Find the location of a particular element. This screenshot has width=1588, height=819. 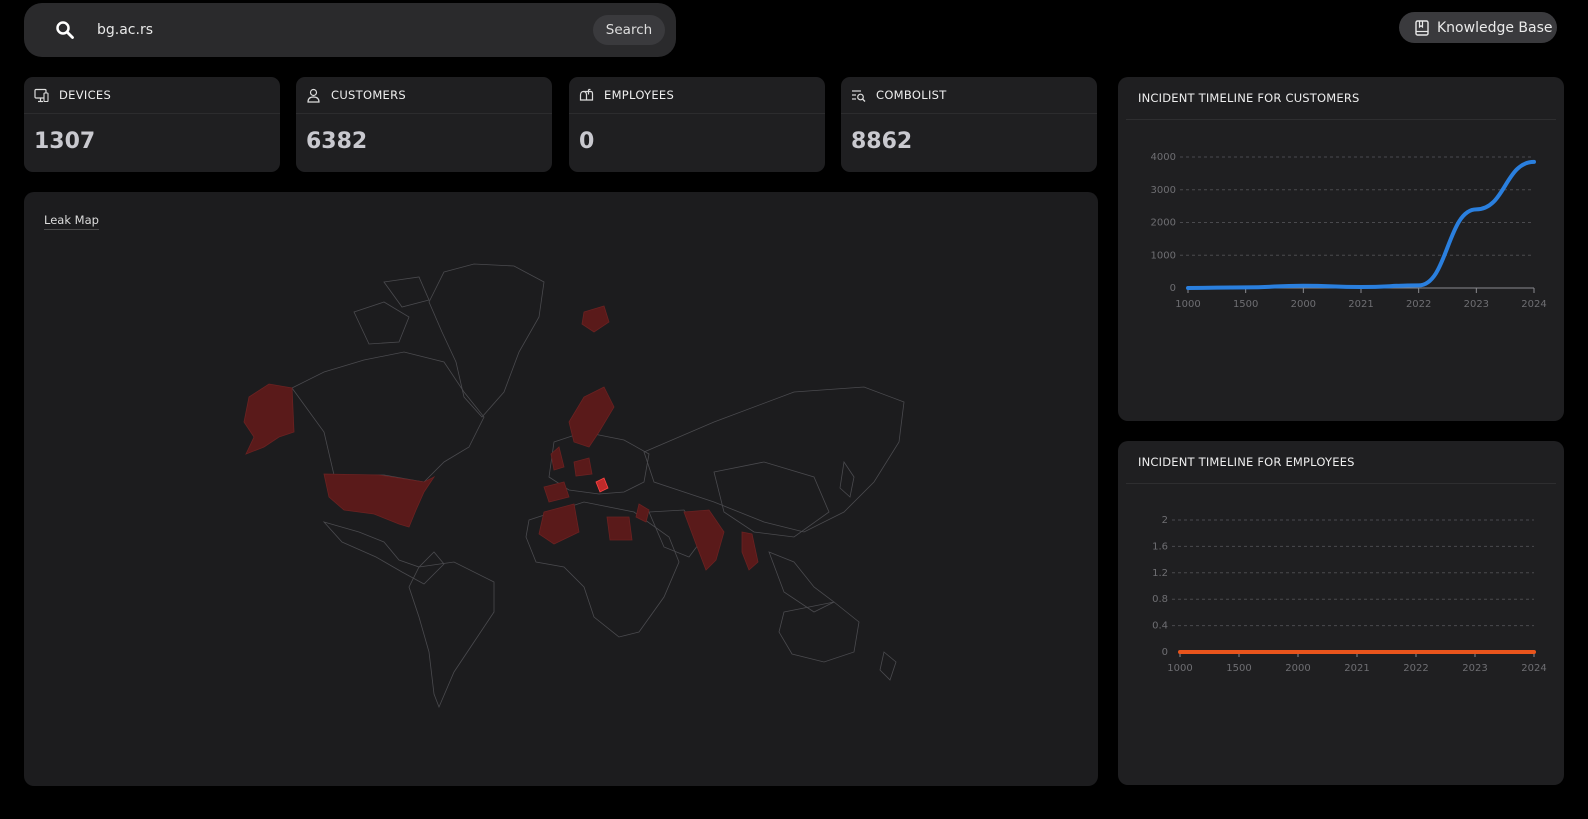

map-region-scandinavia-highlight is located at coordinates (591, 417).